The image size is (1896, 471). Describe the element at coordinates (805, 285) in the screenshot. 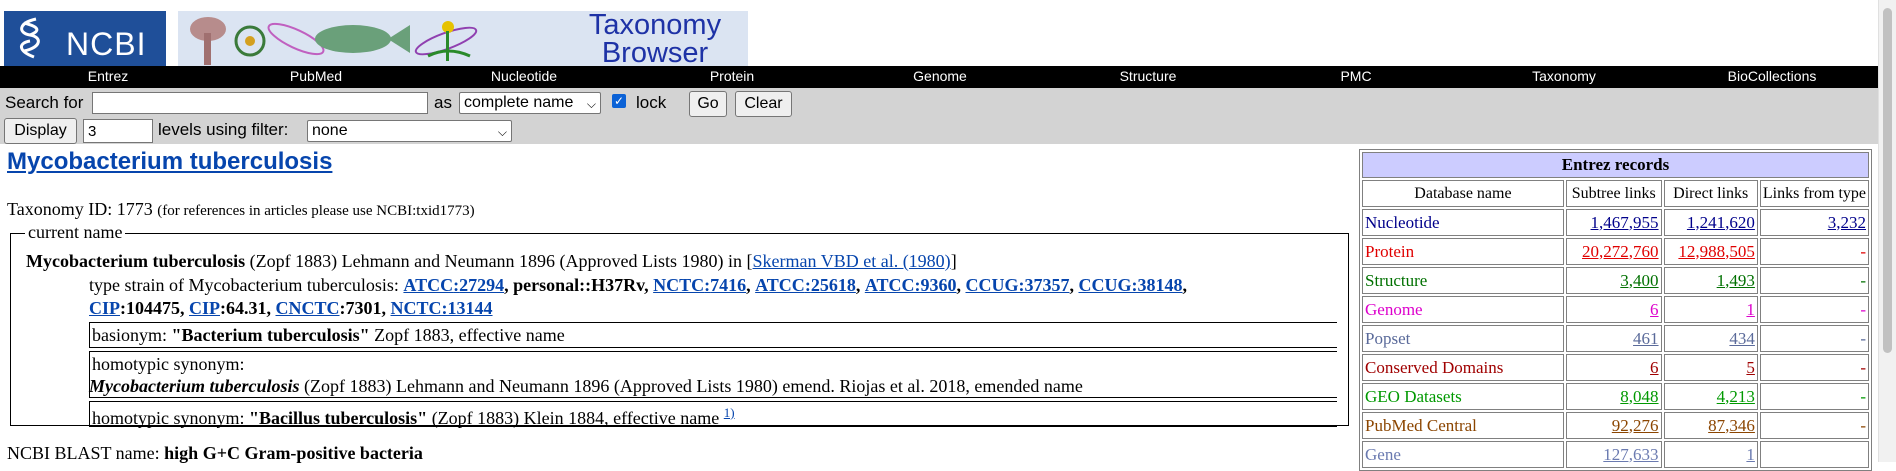

I see `strain-link: ATCC:25618` at that location.